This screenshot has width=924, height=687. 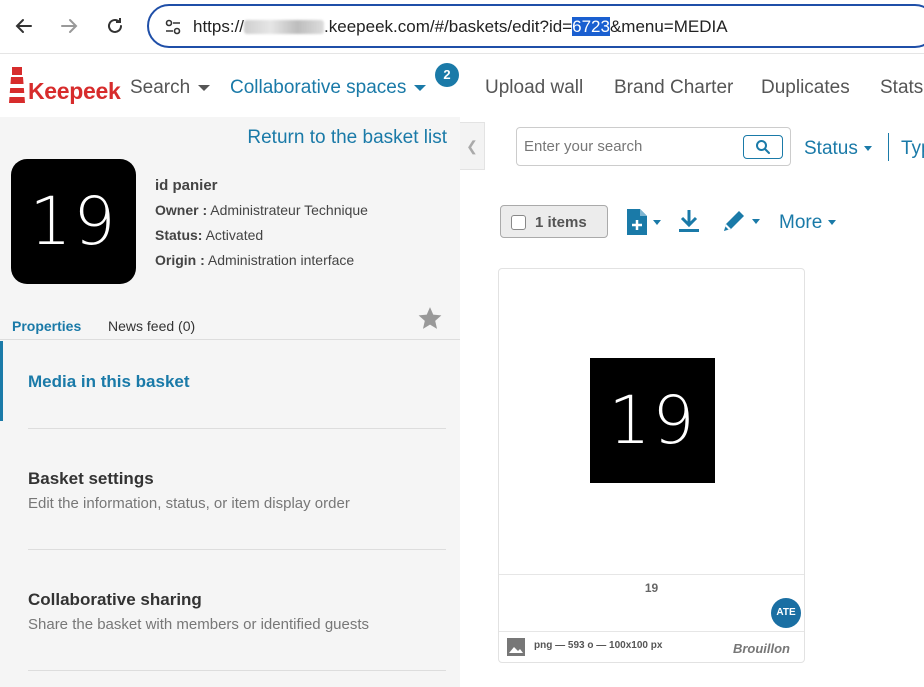 I want to click on media-status: Brouillon, so click(x=761, y=648).